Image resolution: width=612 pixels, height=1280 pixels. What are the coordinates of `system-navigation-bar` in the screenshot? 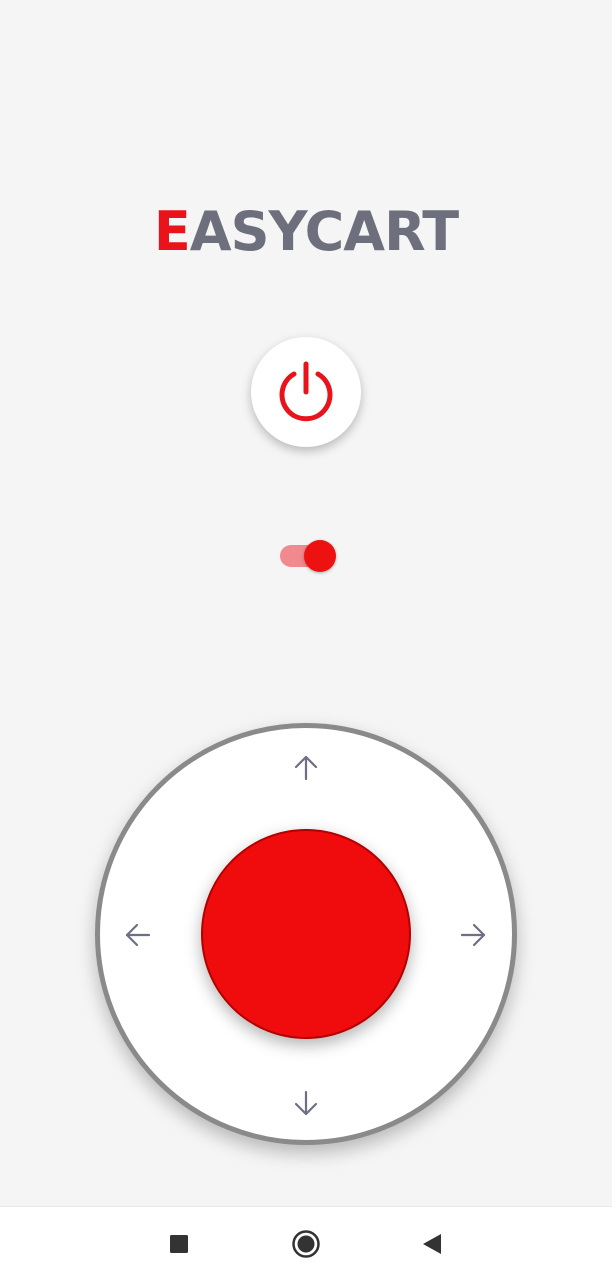 It's located at (306, 1243).